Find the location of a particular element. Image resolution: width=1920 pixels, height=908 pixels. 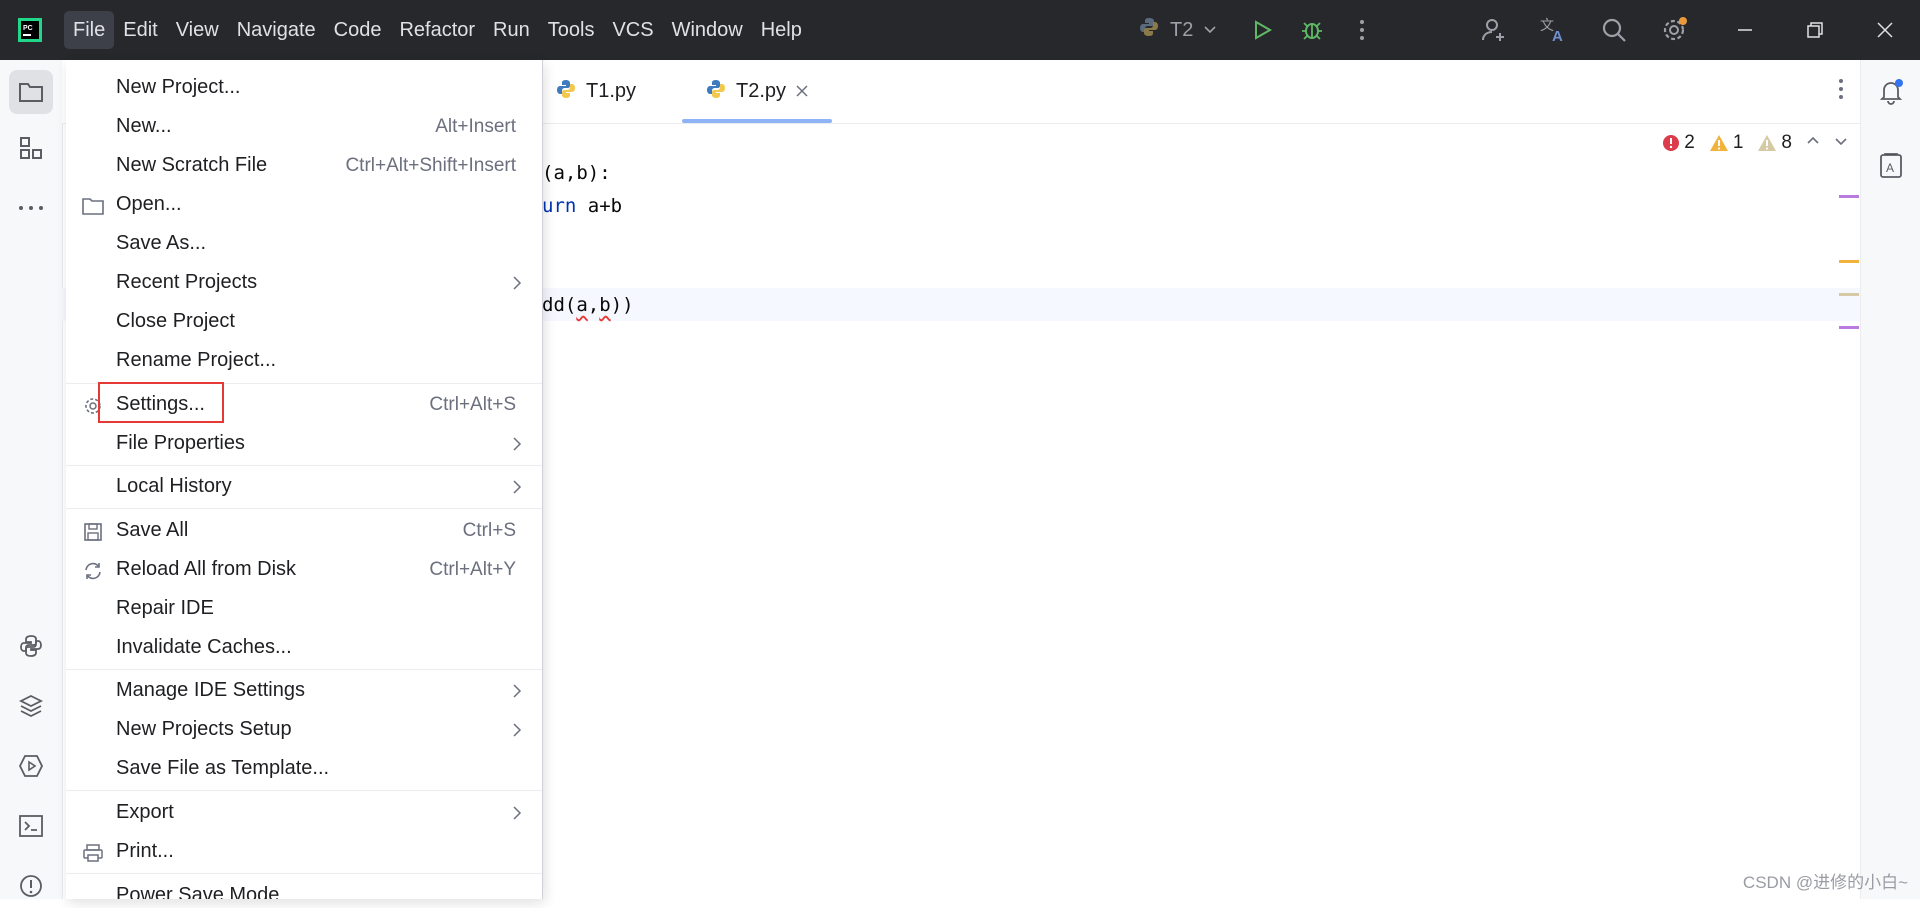

error-icon is located at coordinates (1671, 143).